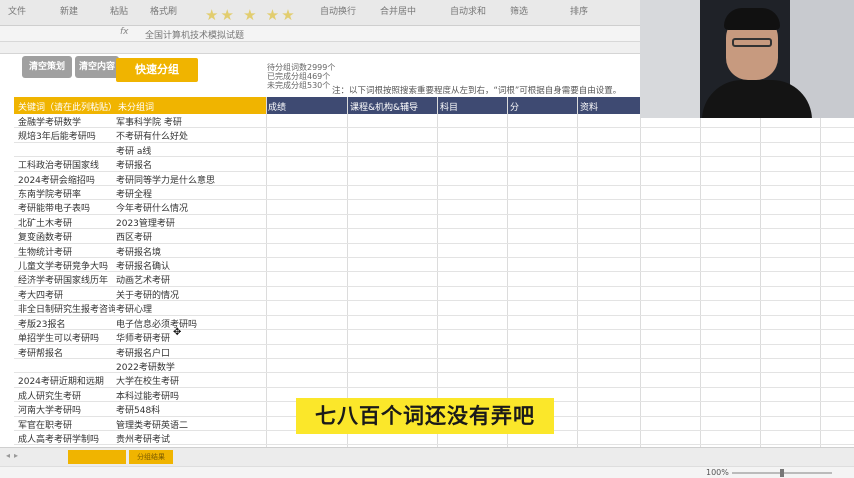 This screenshot has height=478, width=854. Describe the element at coordinates (589, 106) in the screenshot. I see `header-material: 资料` at that location.